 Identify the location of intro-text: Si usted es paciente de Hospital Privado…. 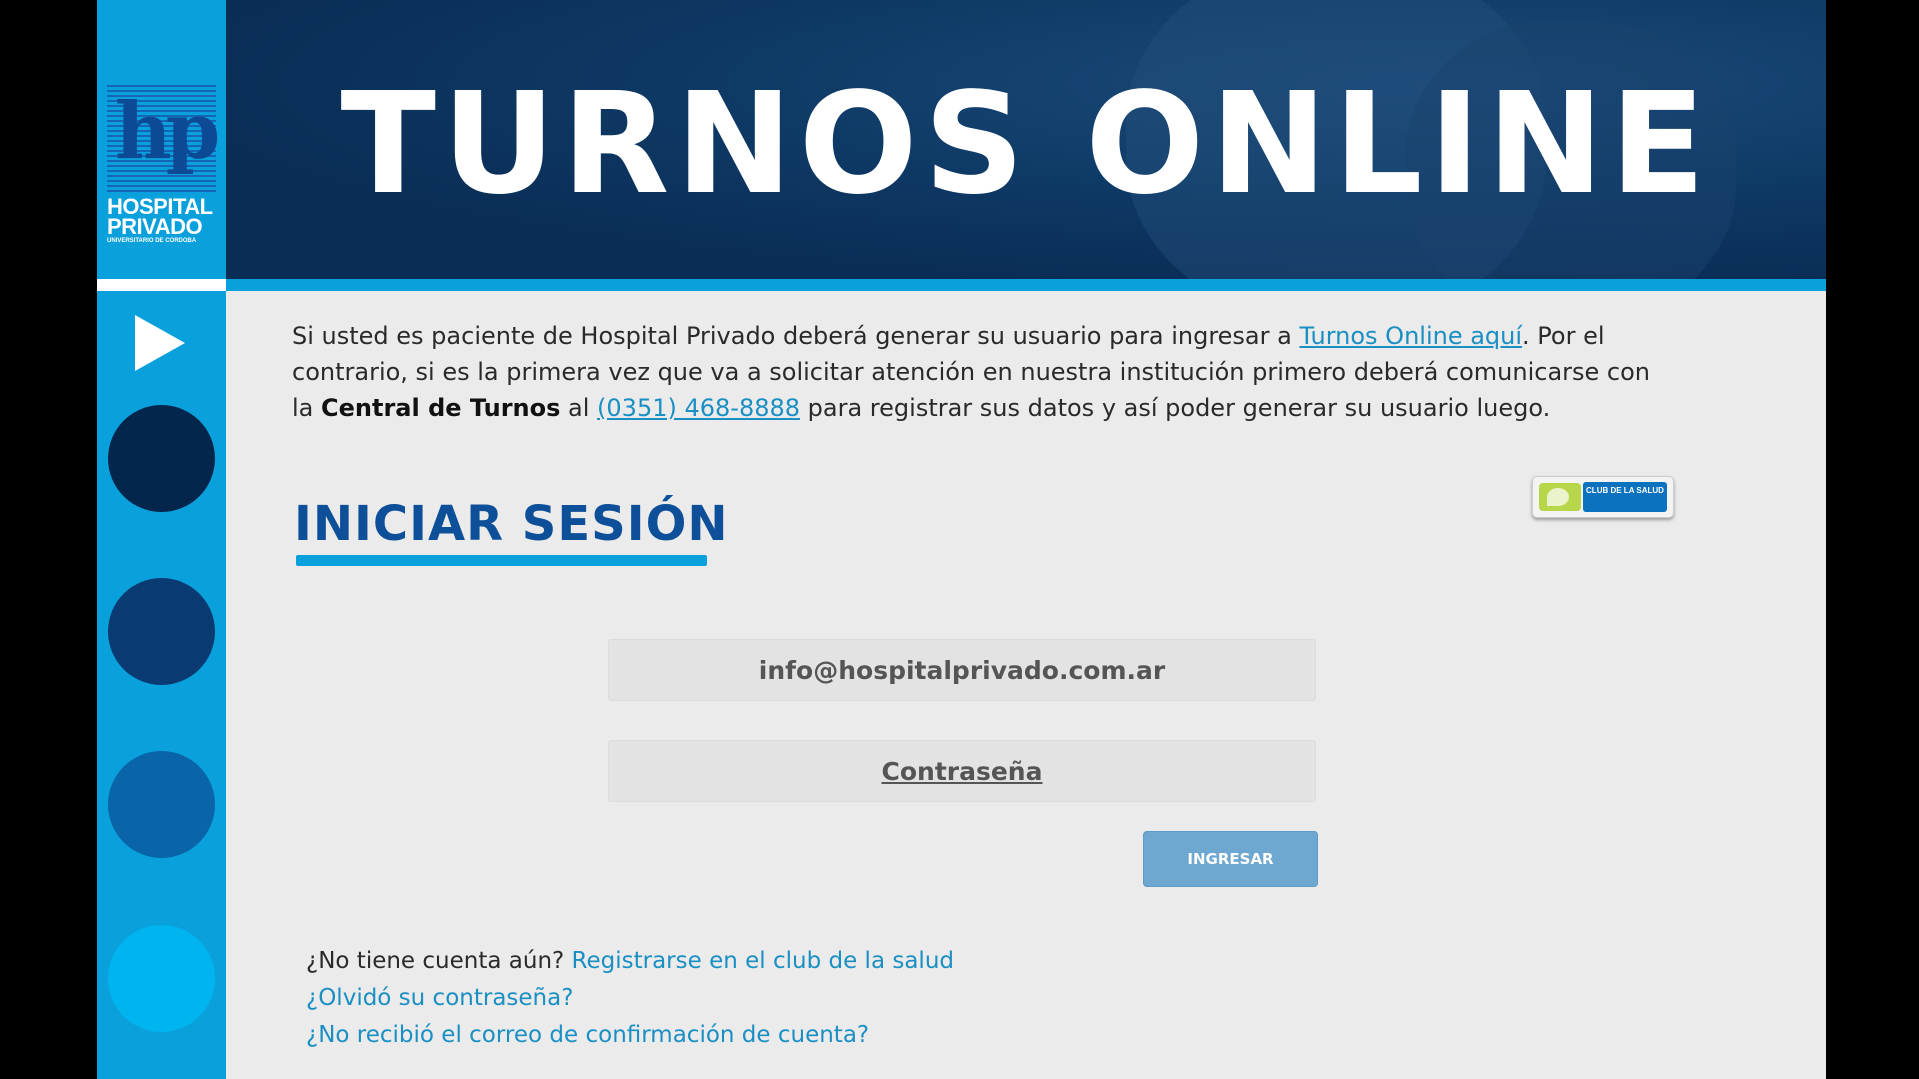
(796, 336).